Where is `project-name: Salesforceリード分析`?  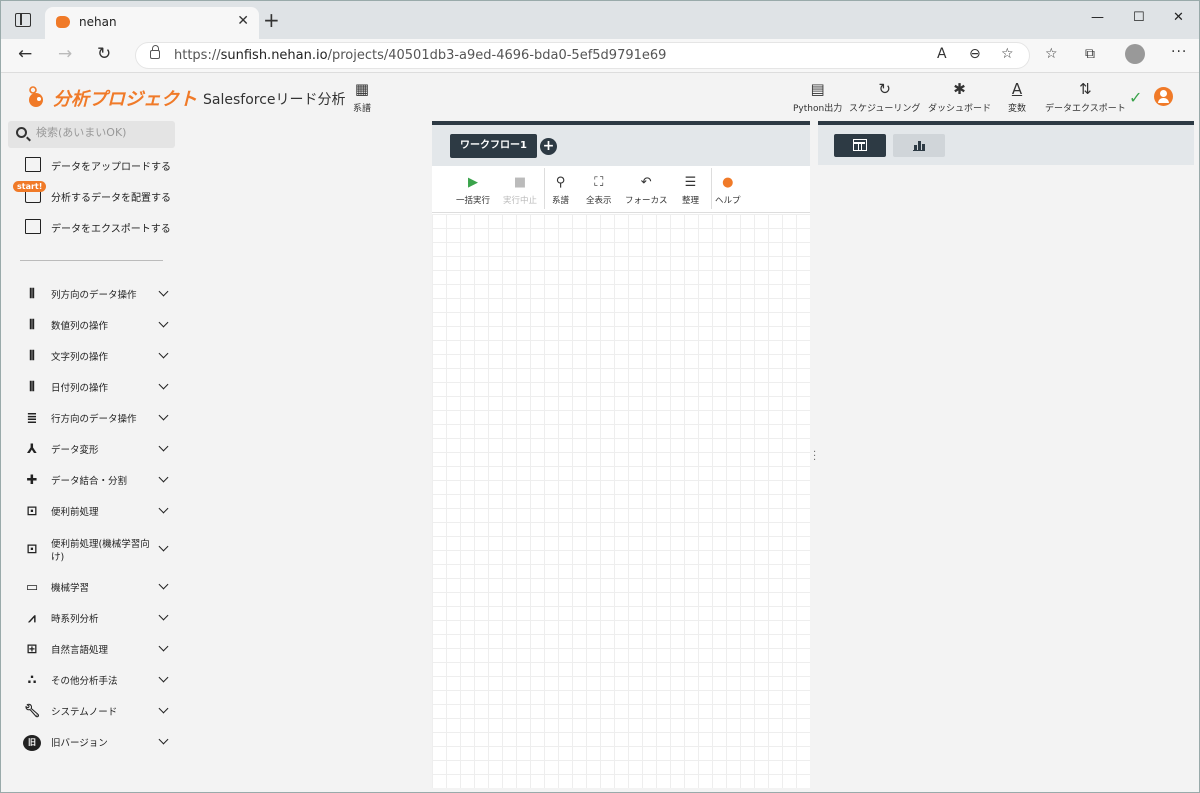
project-name: Salesforceリード分析 is located at coordinates (274, 99).